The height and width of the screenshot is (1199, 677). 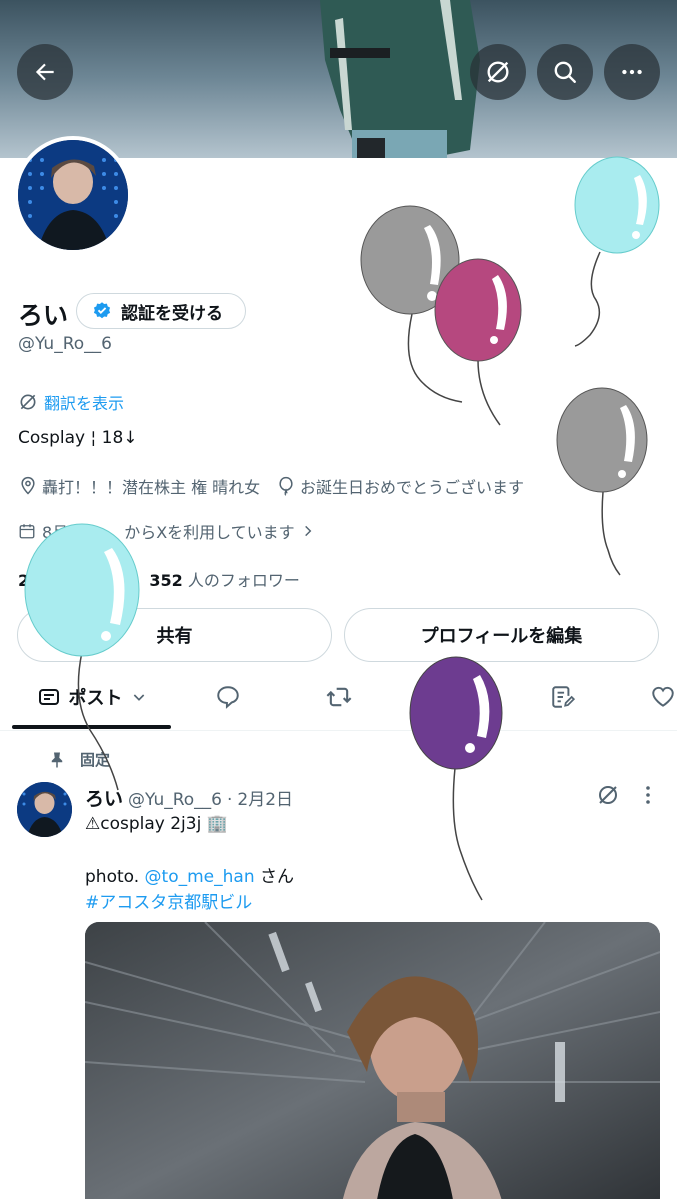 What do you see at coordinates (112, 877) in the screenshot?
I see `post-photo-prefix: photo.` at bounding box center [112, 877].